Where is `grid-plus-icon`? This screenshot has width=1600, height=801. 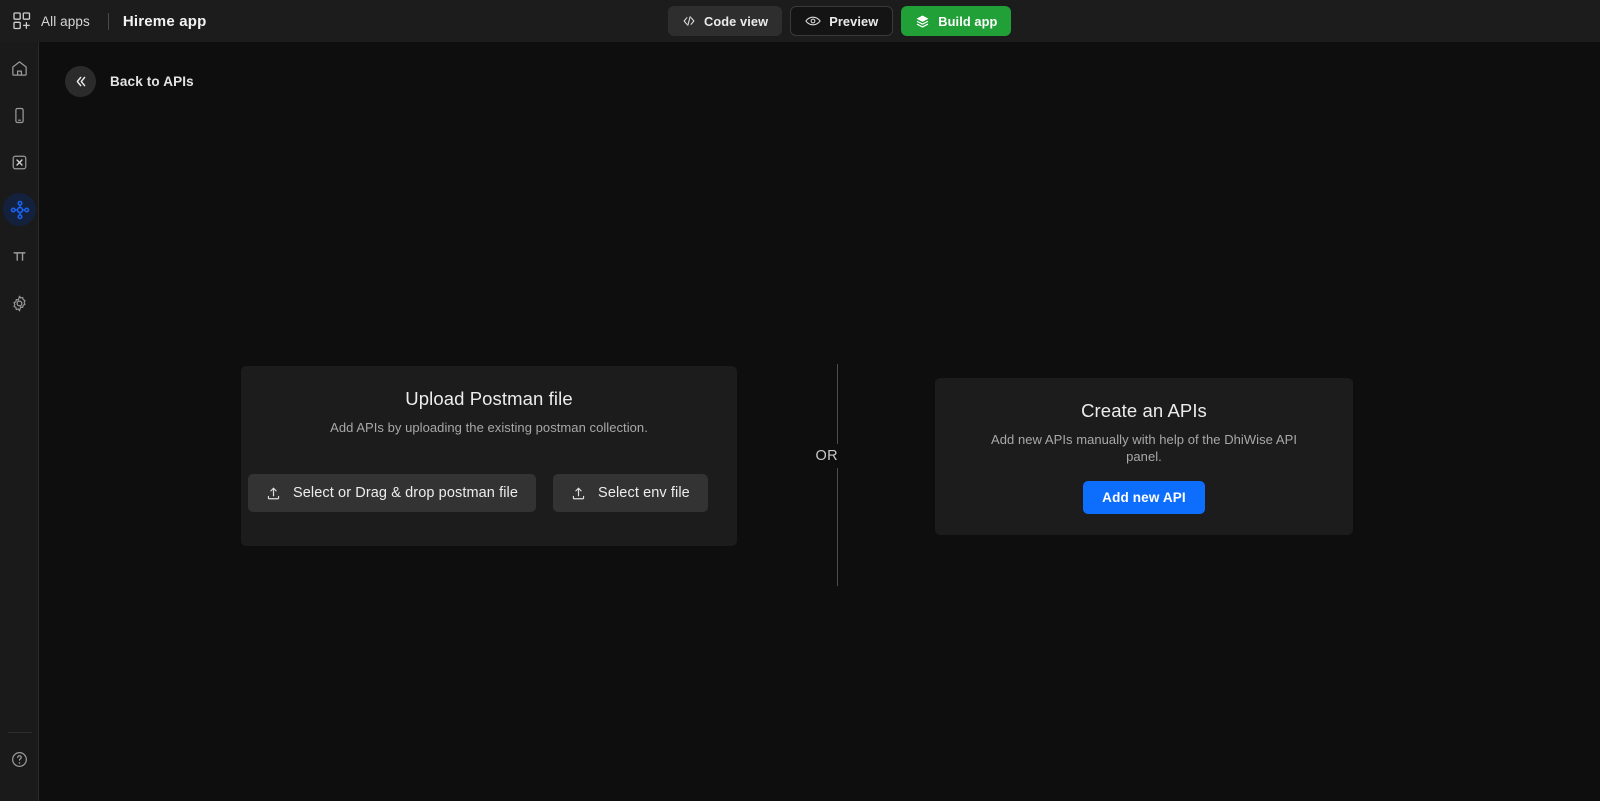
grid-plus-icon is located at coordinates (22, 21).